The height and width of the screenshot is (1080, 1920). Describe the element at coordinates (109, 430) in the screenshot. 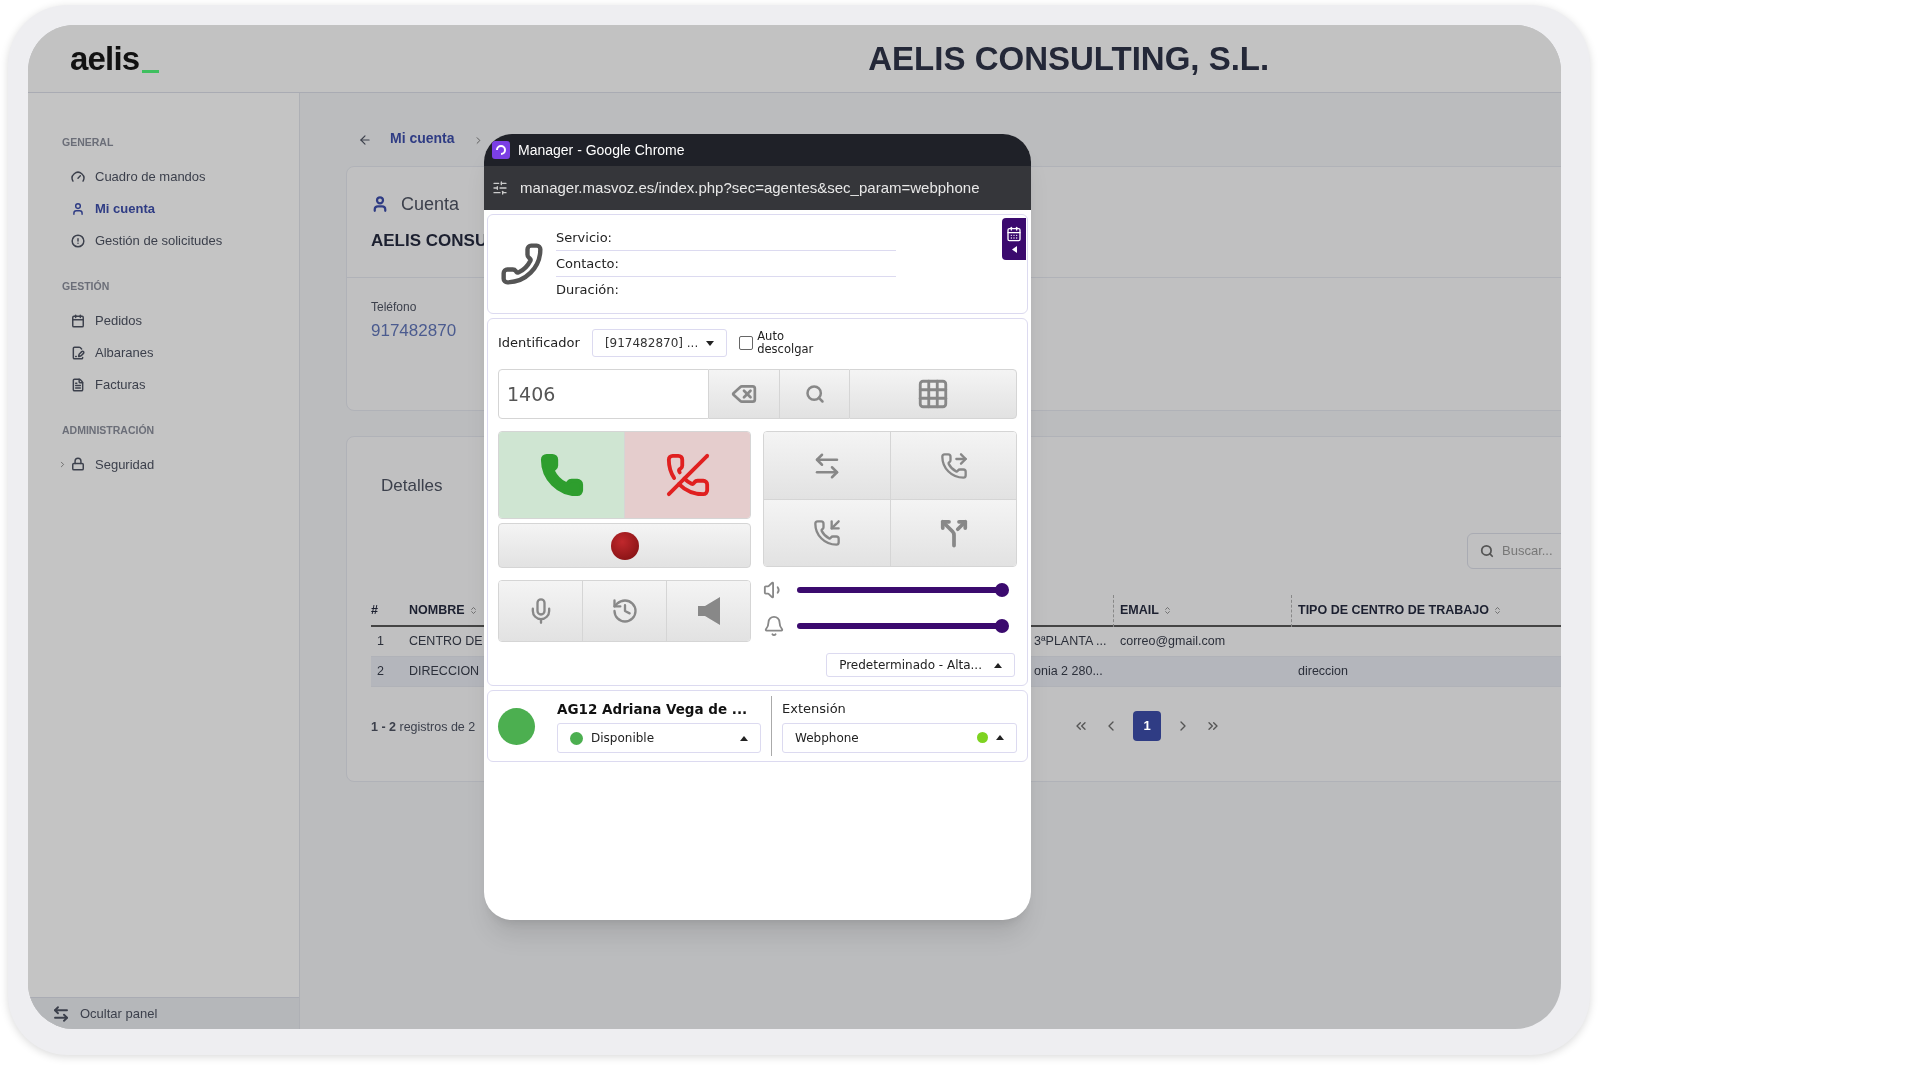

I see `section-heading: ADMINISTRACIÓN` at that location.